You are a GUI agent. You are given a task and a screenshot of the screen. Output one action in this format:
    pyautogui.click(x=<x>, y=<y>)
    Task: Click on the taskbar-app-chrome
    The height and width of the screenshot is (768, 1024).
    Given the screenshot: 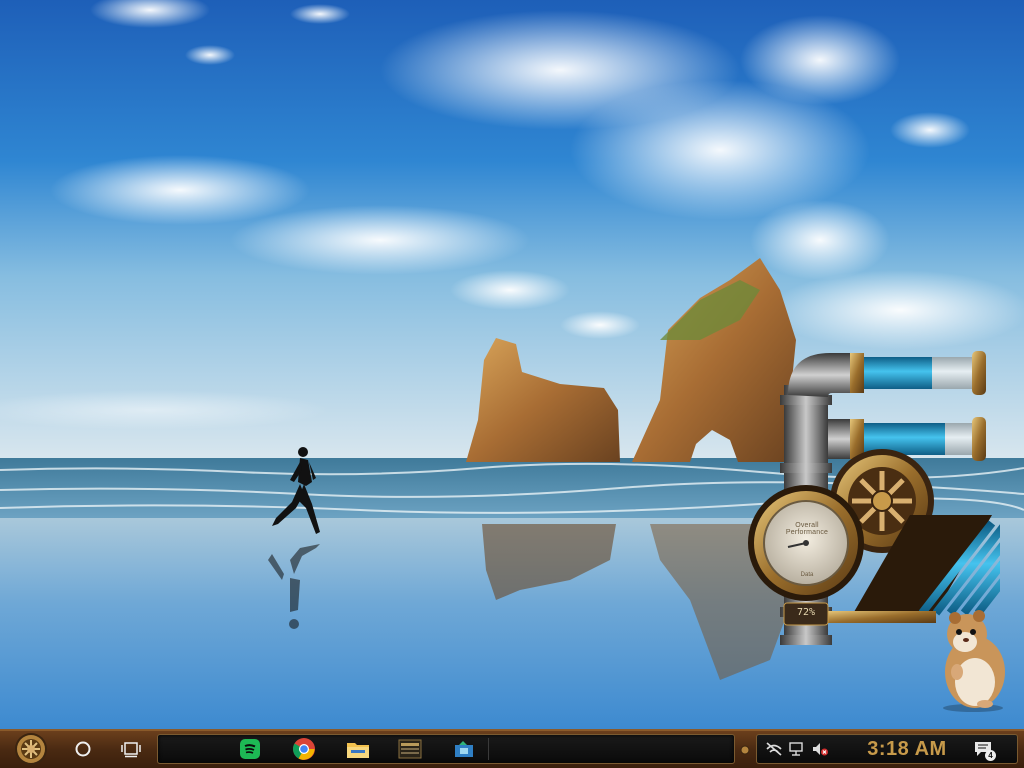 What is the action you would take?
    pyautogui.click(x=304, y=749)
    